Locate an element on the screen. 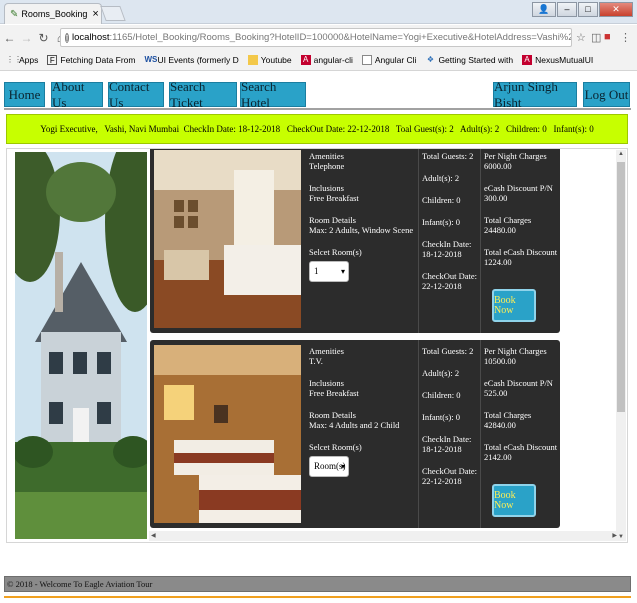 Image resolution: width=637 pixels, height=603 pixels. reload-icon: ↻ is located at coordinates (43, 38).